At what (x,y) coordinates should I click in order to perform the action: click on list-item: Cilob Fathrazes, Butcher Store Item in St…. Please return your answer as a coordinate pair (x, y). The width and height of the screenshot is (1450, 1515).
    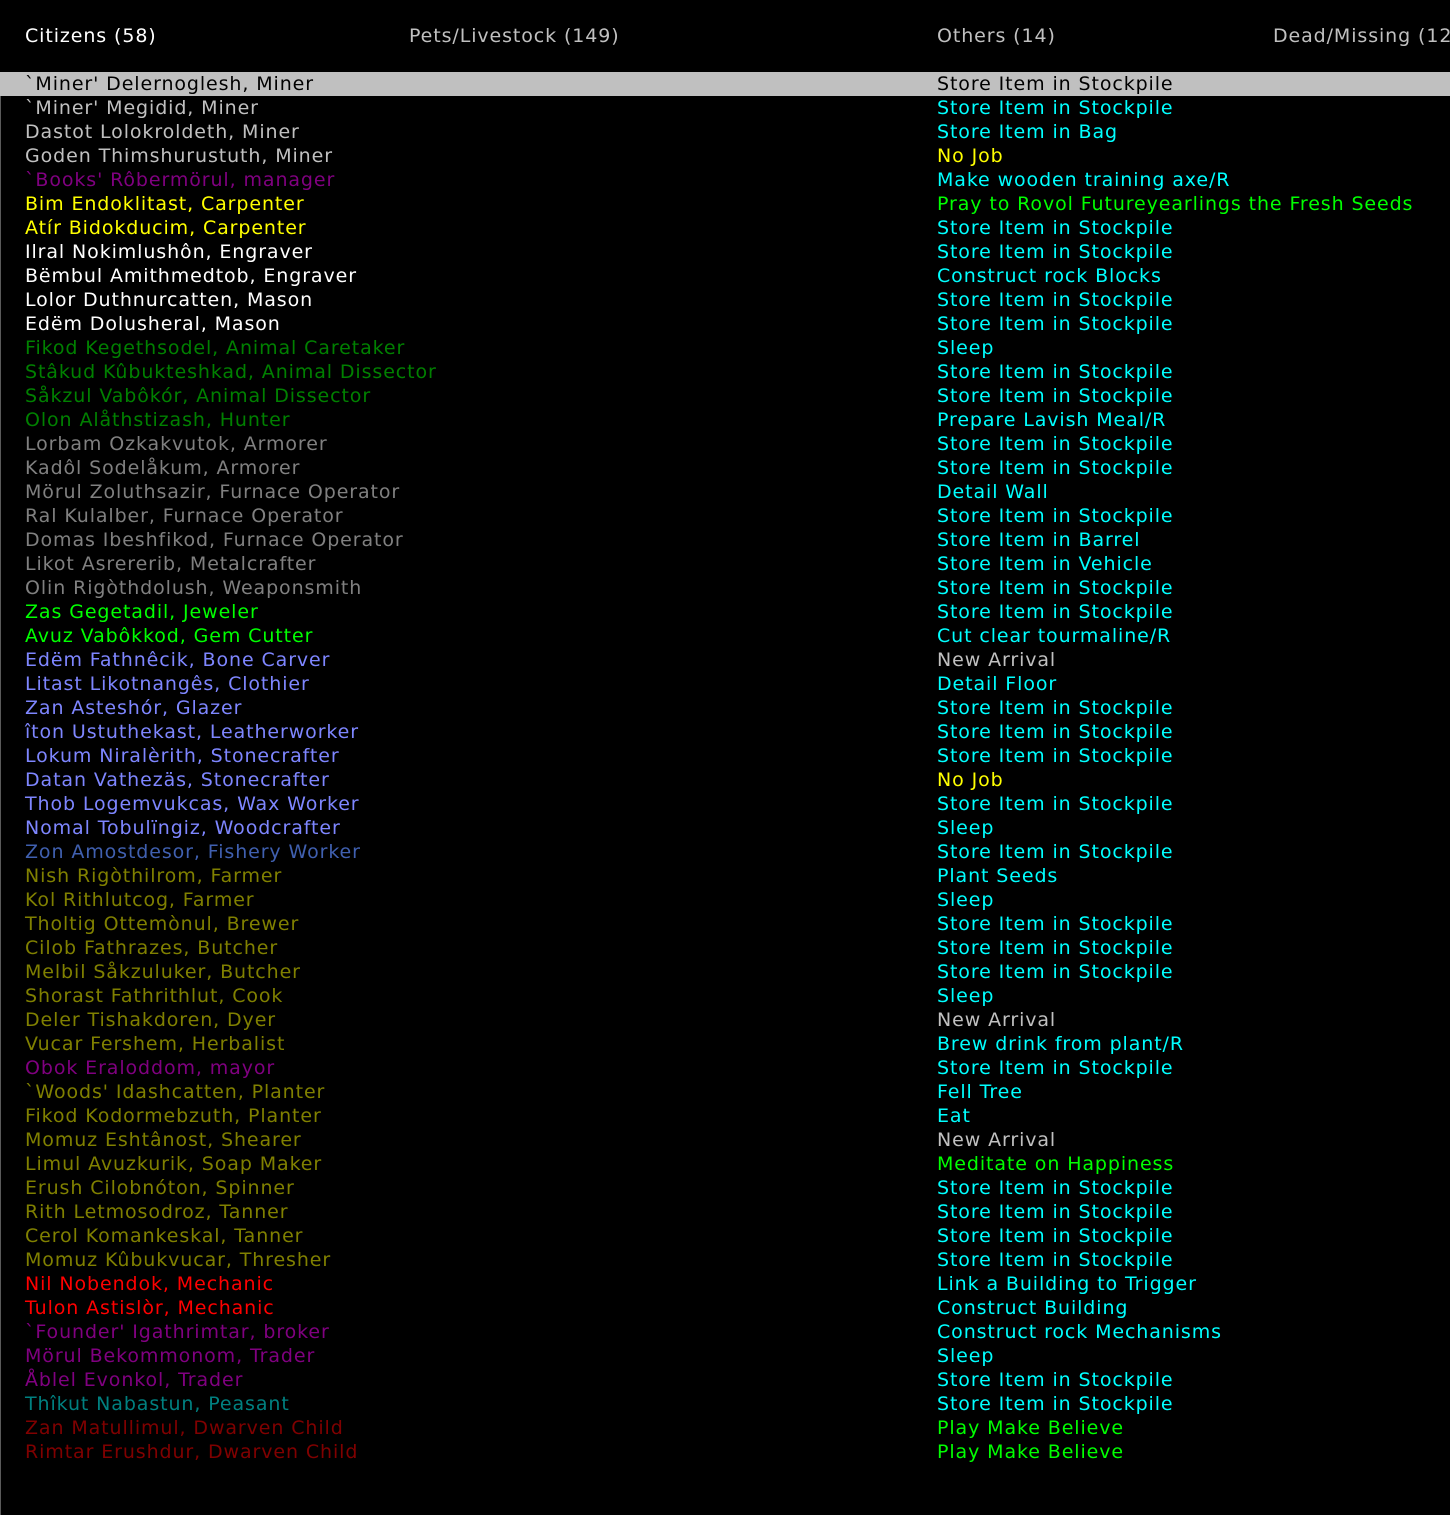
    Looking at the image, I should click on (725, 948).